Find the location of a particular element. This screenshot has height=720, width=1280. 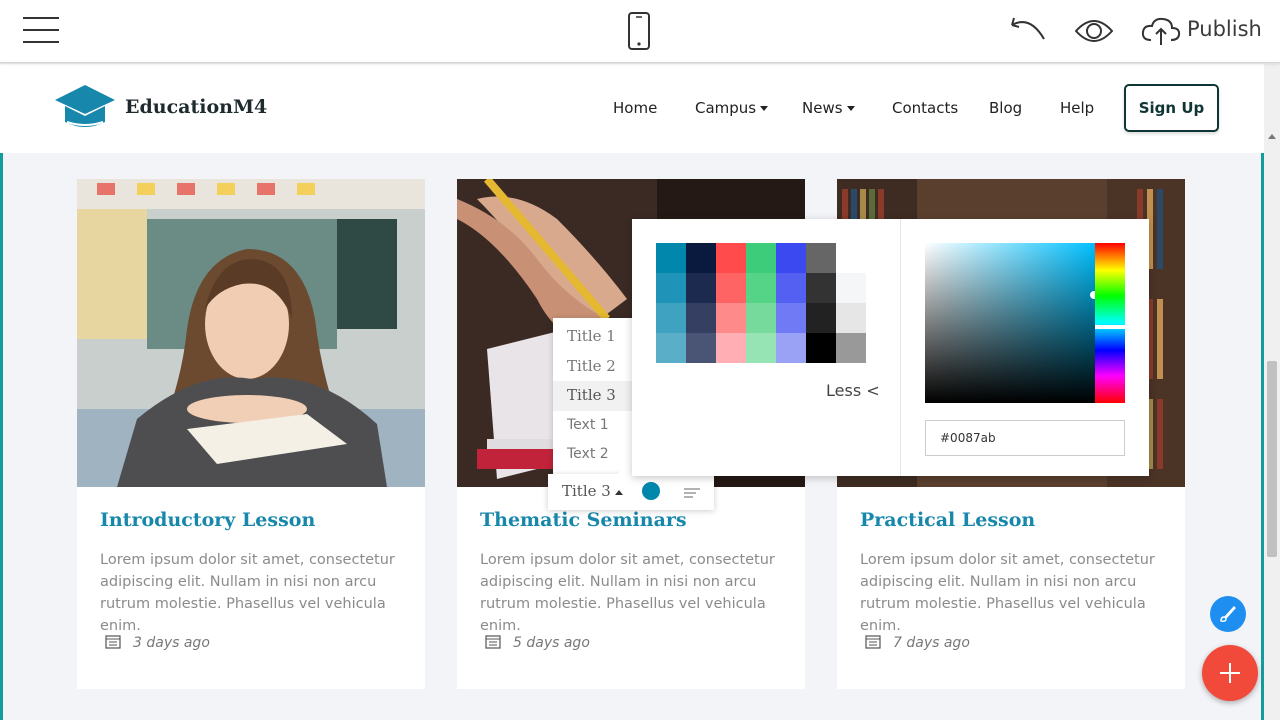

card-title: Thematic Seminars is located at coordinates (583, 520).